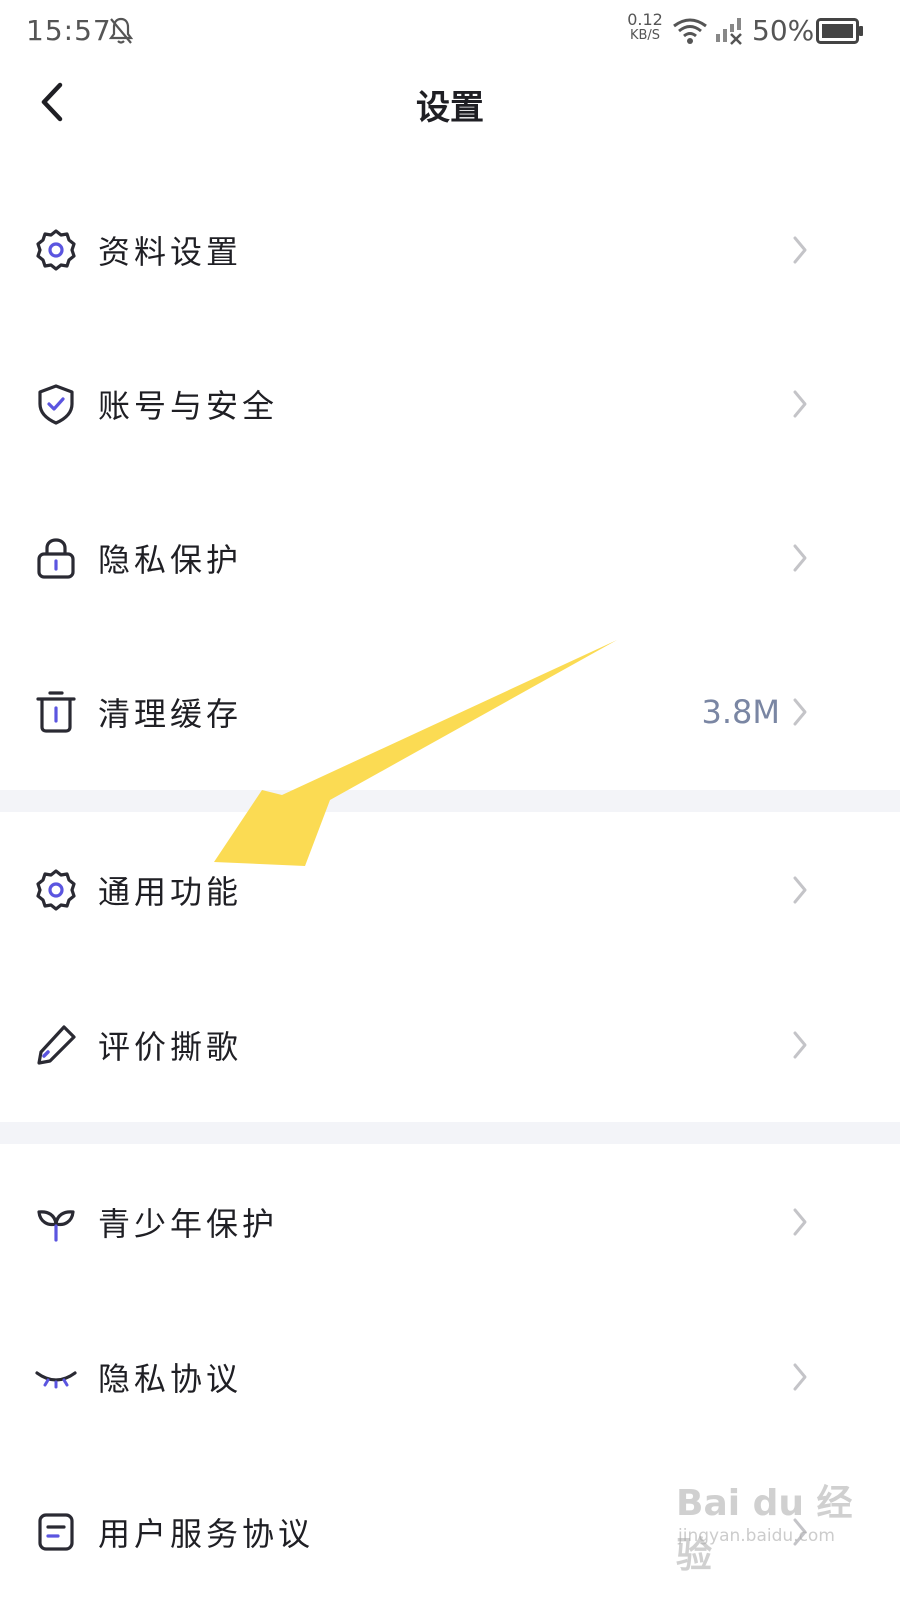 The height and width of the screenshot is (1609, 900). What do you see at coordinates (450, 890) in the screenshot?
I see `settings-item-general: 通用功能` at bounding box center [450, 890].